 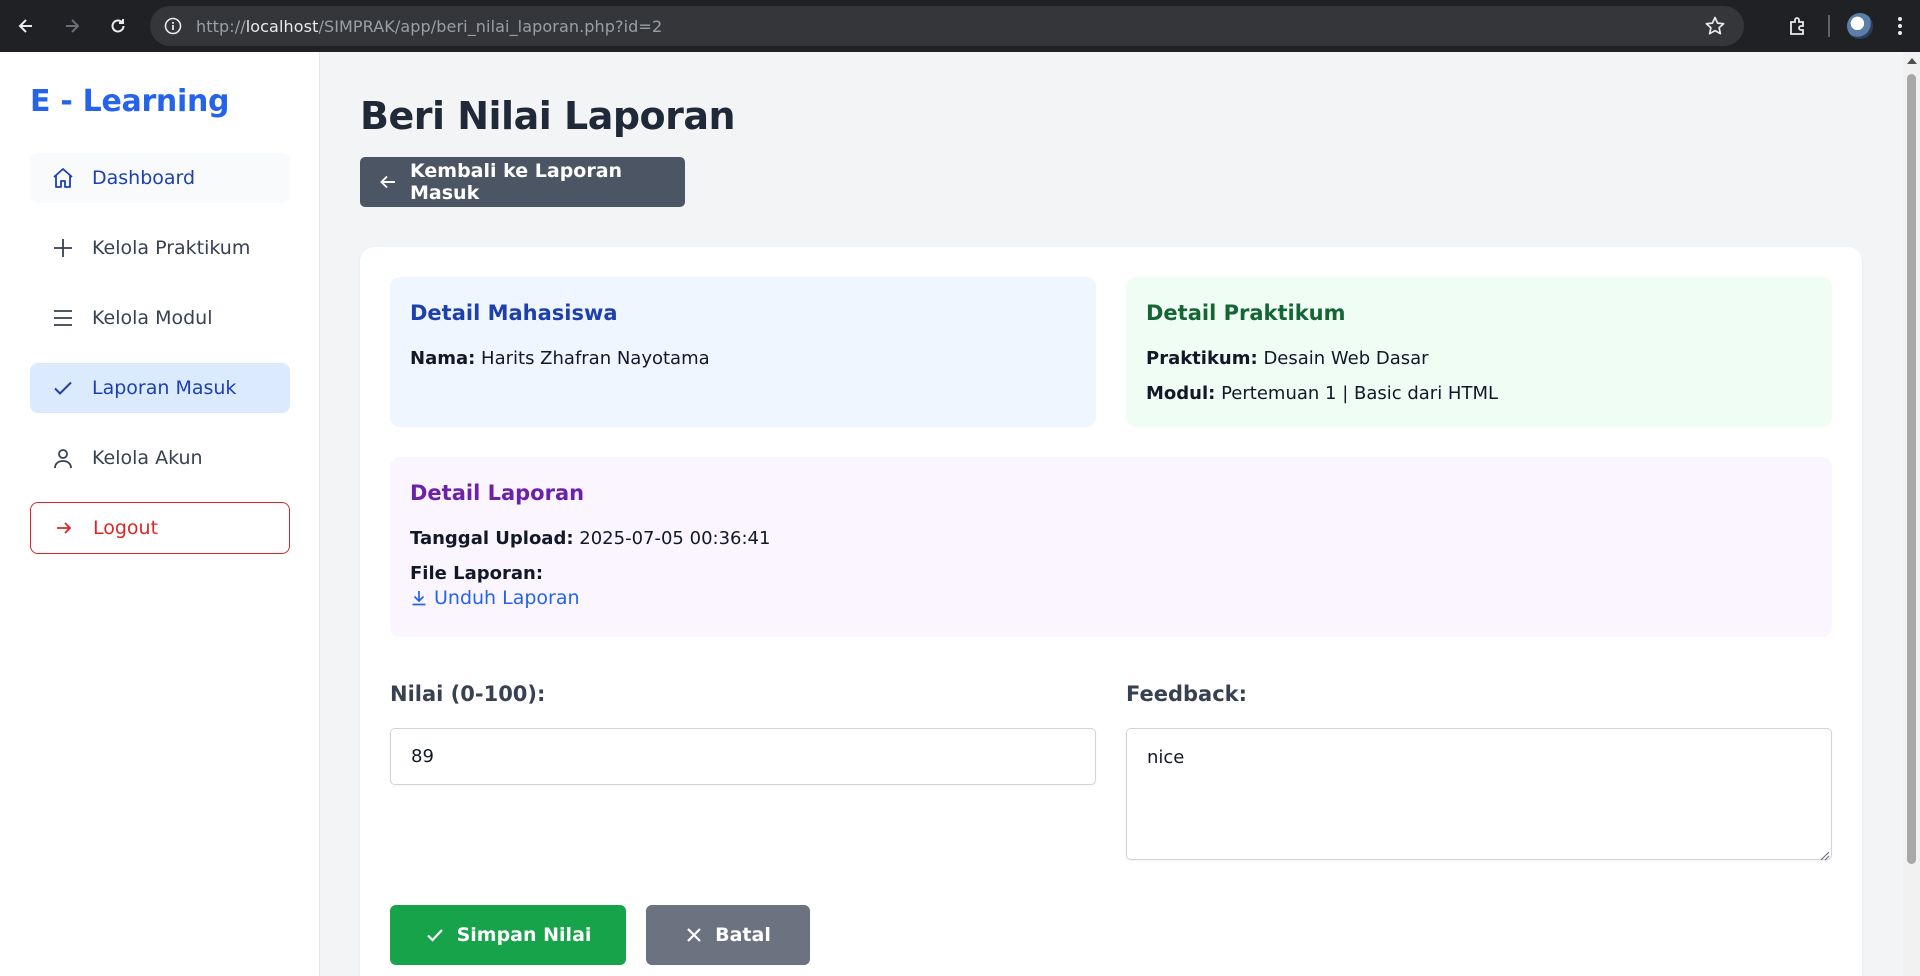 I want to click on sidebar-item-label: Kelola Akun, so click(x=147, y=458).